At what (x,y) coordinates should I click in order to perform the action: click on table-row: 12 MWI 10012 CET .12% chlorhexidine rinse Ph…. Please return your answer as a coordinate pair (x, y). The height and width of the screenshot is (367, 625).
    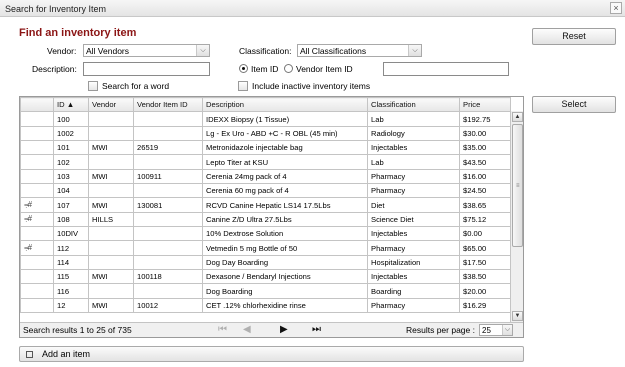
    Looking at the image, I should click on (265, 305).